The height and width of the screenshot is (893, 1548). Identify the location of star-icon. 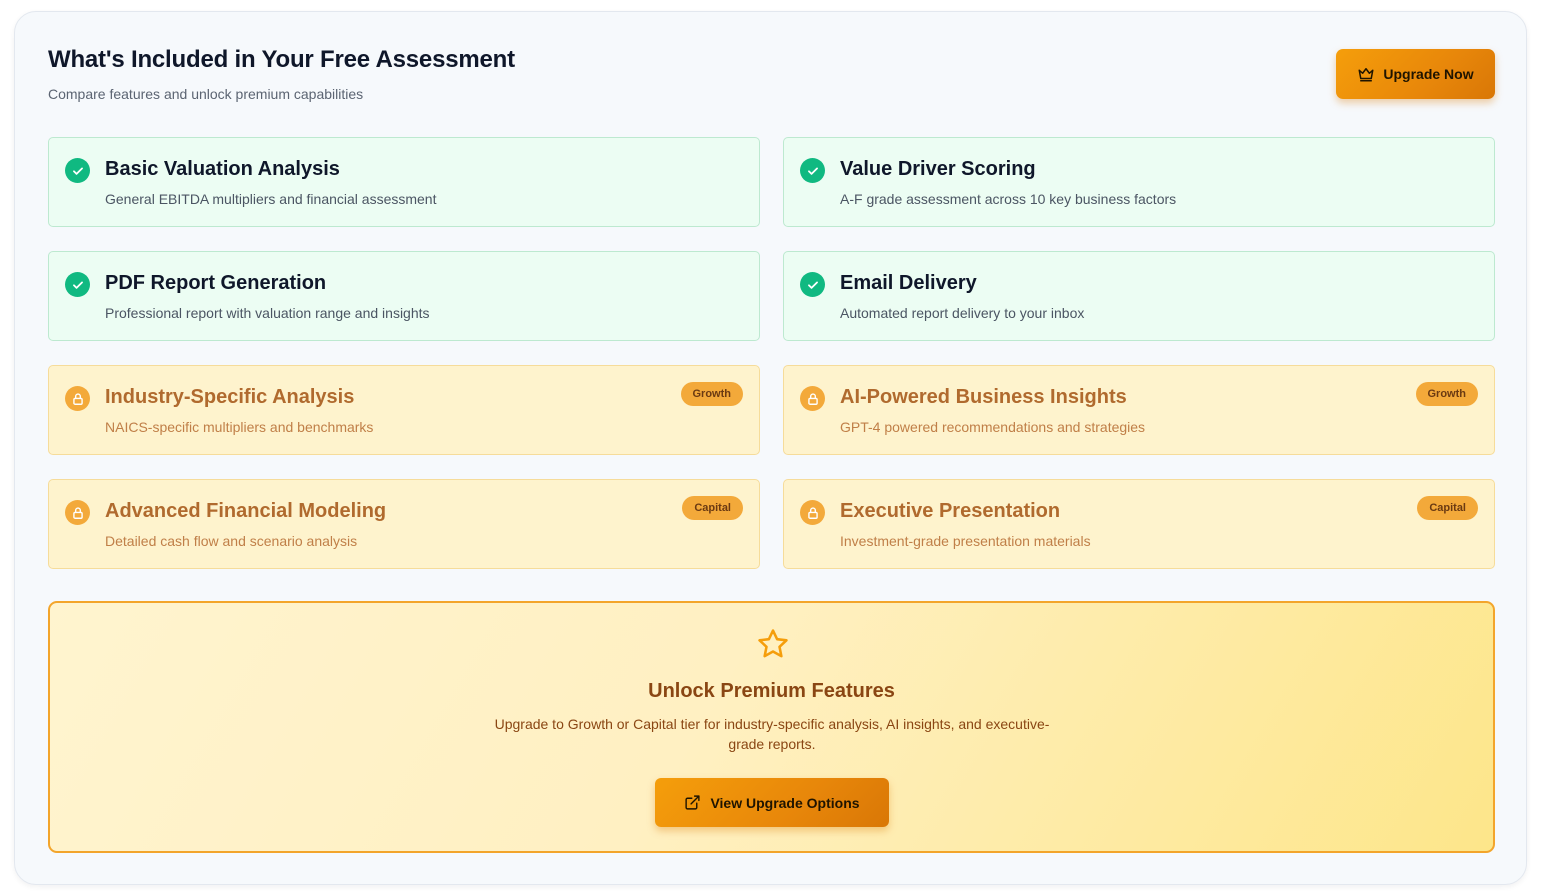
(773, 643).